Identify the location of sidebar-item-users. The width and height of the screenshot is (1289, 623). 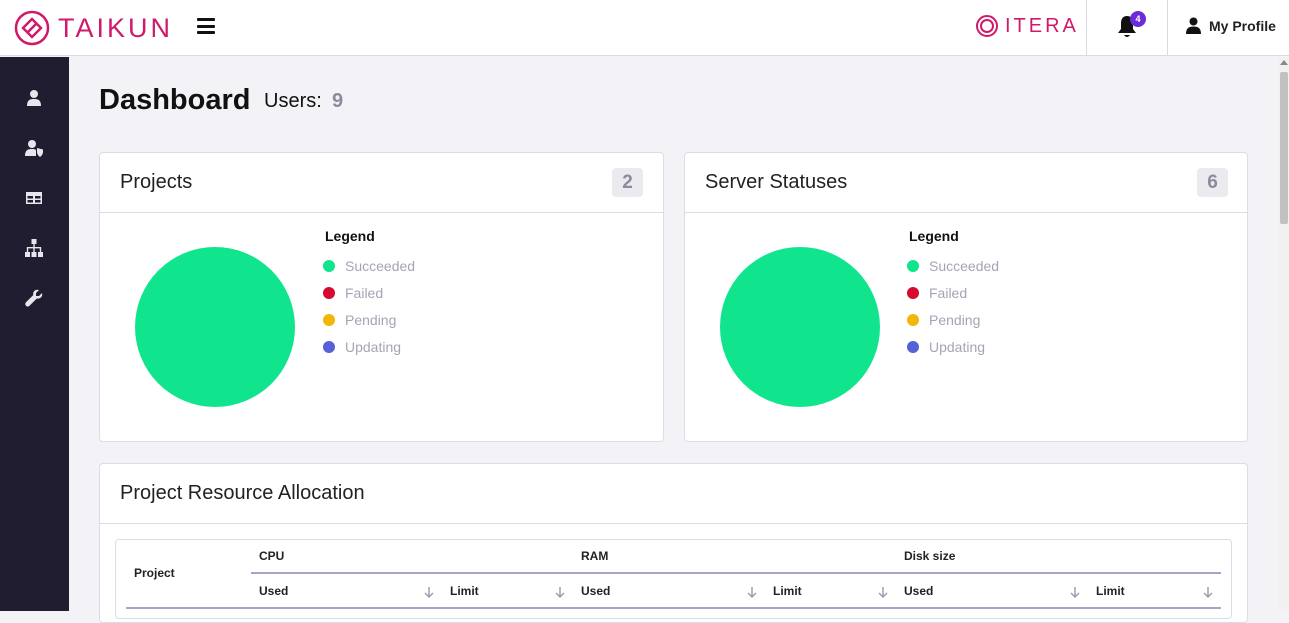
(34, 98).